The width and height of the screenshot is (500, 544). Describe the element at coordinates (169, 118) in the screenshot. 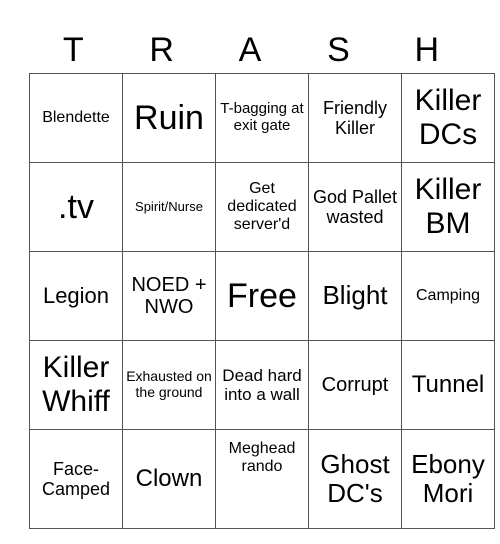

I see `bingo-cell: Ruin` at that location.